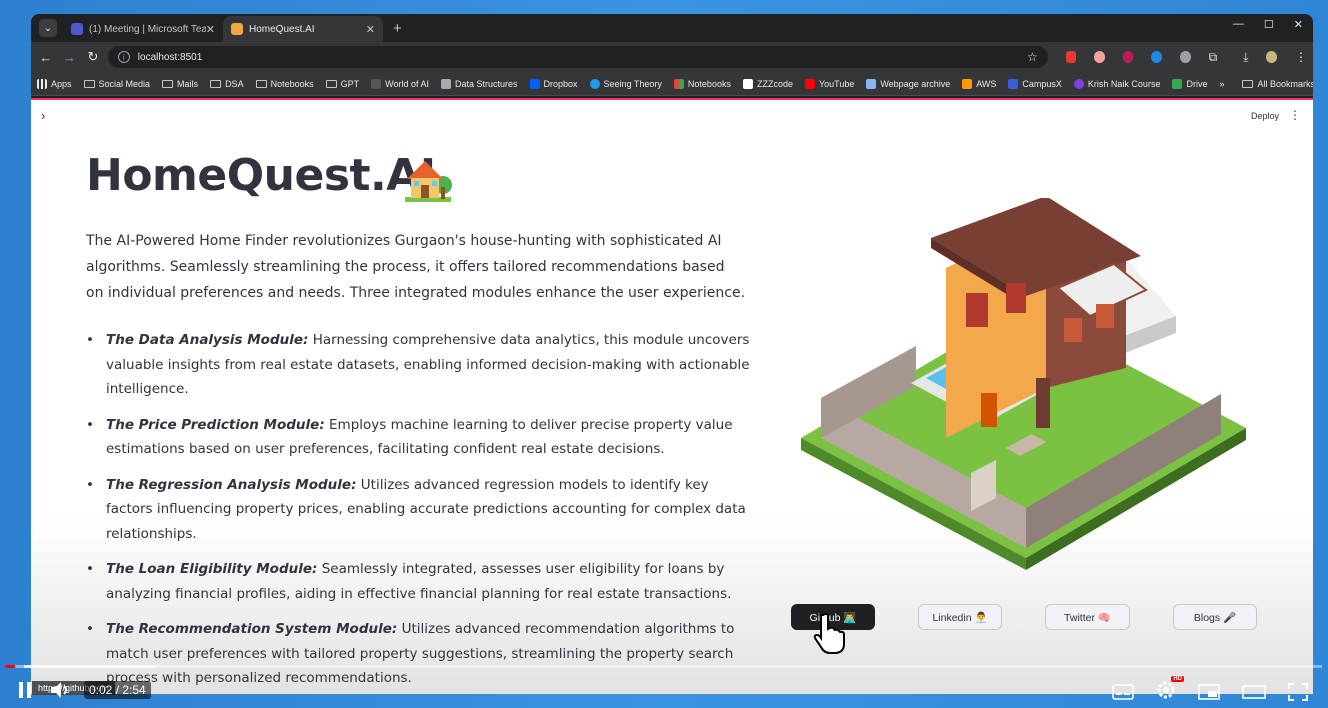 The image size is (1328, 708). Describe the element at coordinates (1123, 691) in the screenshot. I see `subtitles-icon` at that location.